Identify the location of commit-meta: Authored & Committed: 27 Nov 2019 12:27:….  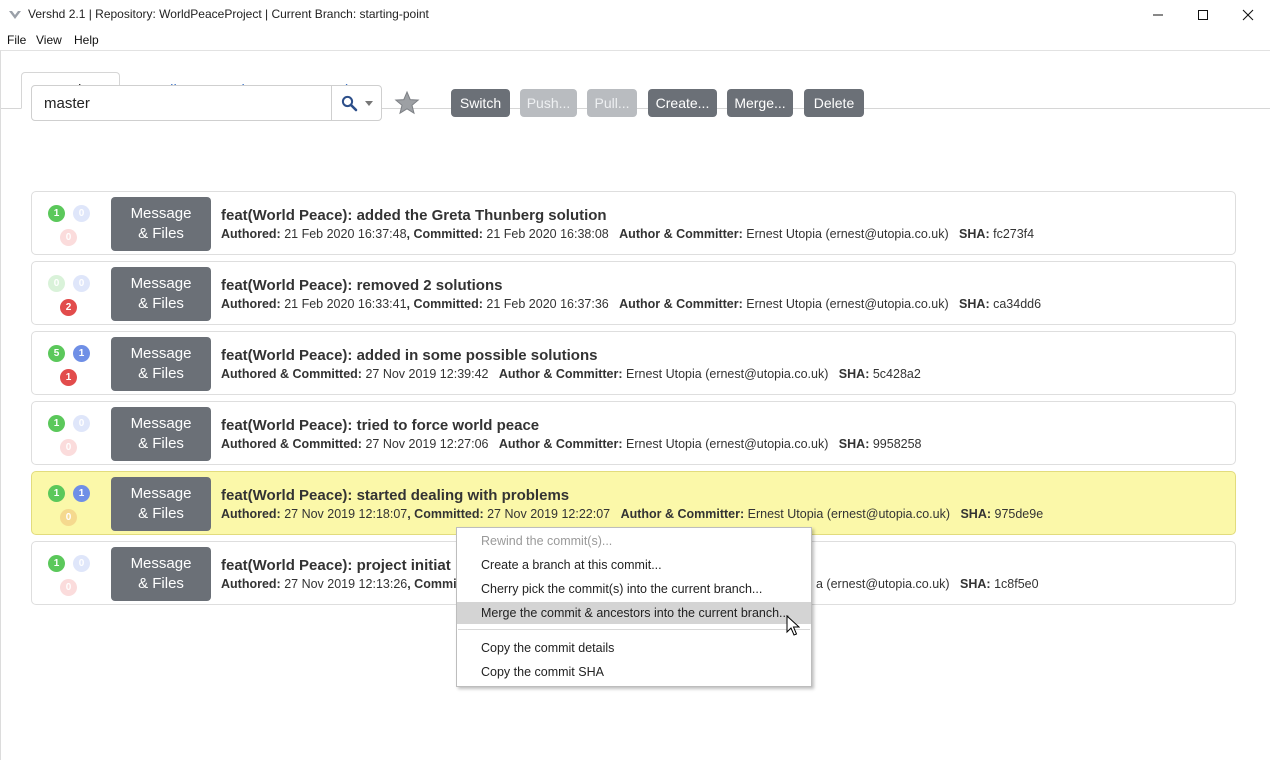
(571, 444).